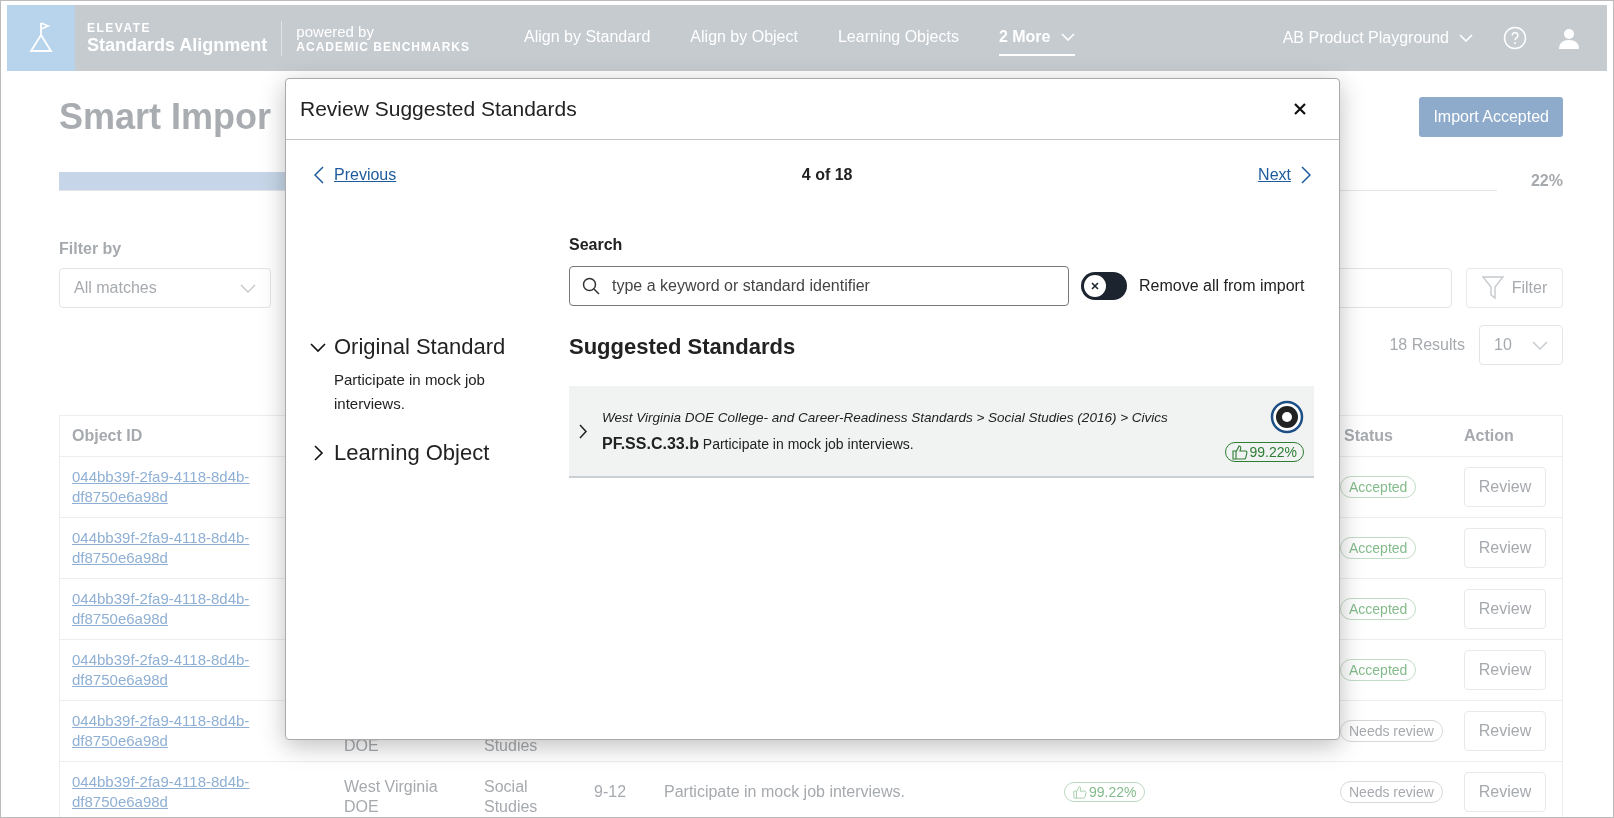 This screenshot has width=1614, height=818. I want to click on toggle-switch, so click(1104, 286).